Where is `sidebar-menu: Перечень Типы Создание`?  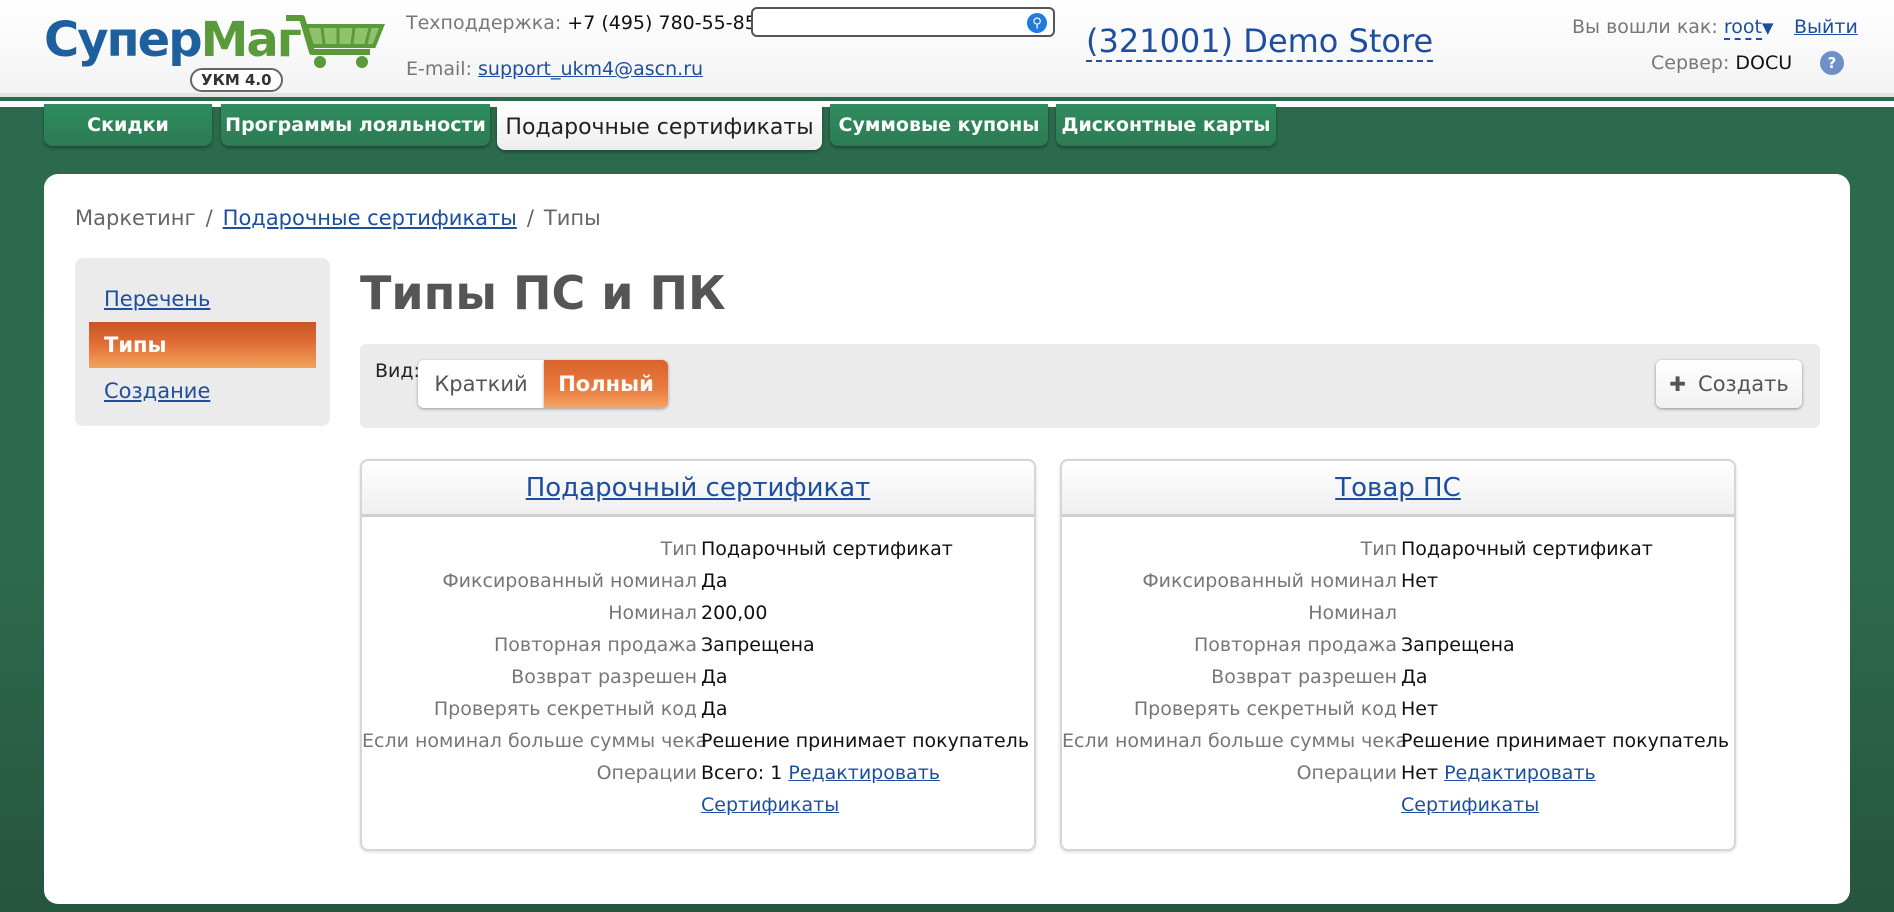
sidebar-menu: Перечень Типы Создание is located at coordinates (202, 342).